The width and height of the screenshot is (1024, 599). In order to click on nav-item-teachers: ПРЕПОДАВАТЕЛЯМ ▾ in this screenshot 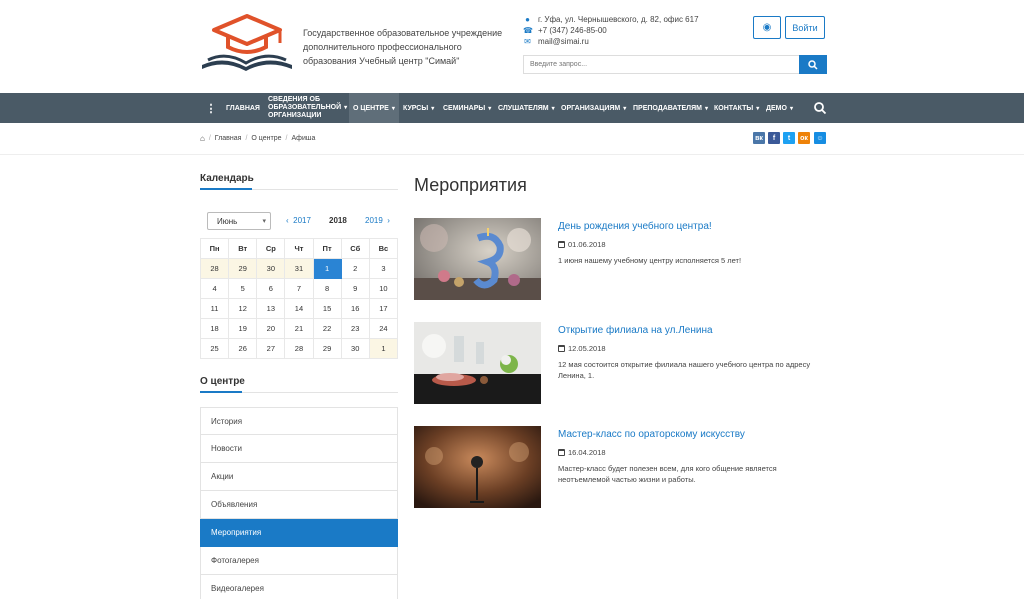, I will do `click(670, 108)`.